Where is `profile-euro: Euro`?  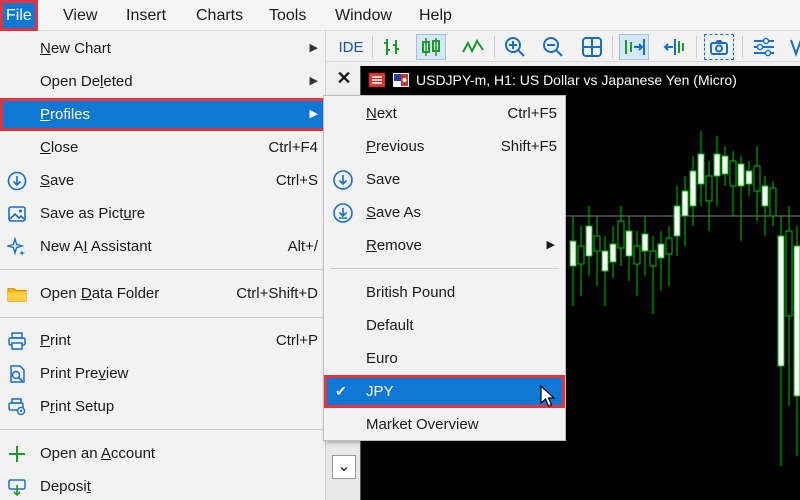
profile-euro: Euro is located at coordinates (444, 358).